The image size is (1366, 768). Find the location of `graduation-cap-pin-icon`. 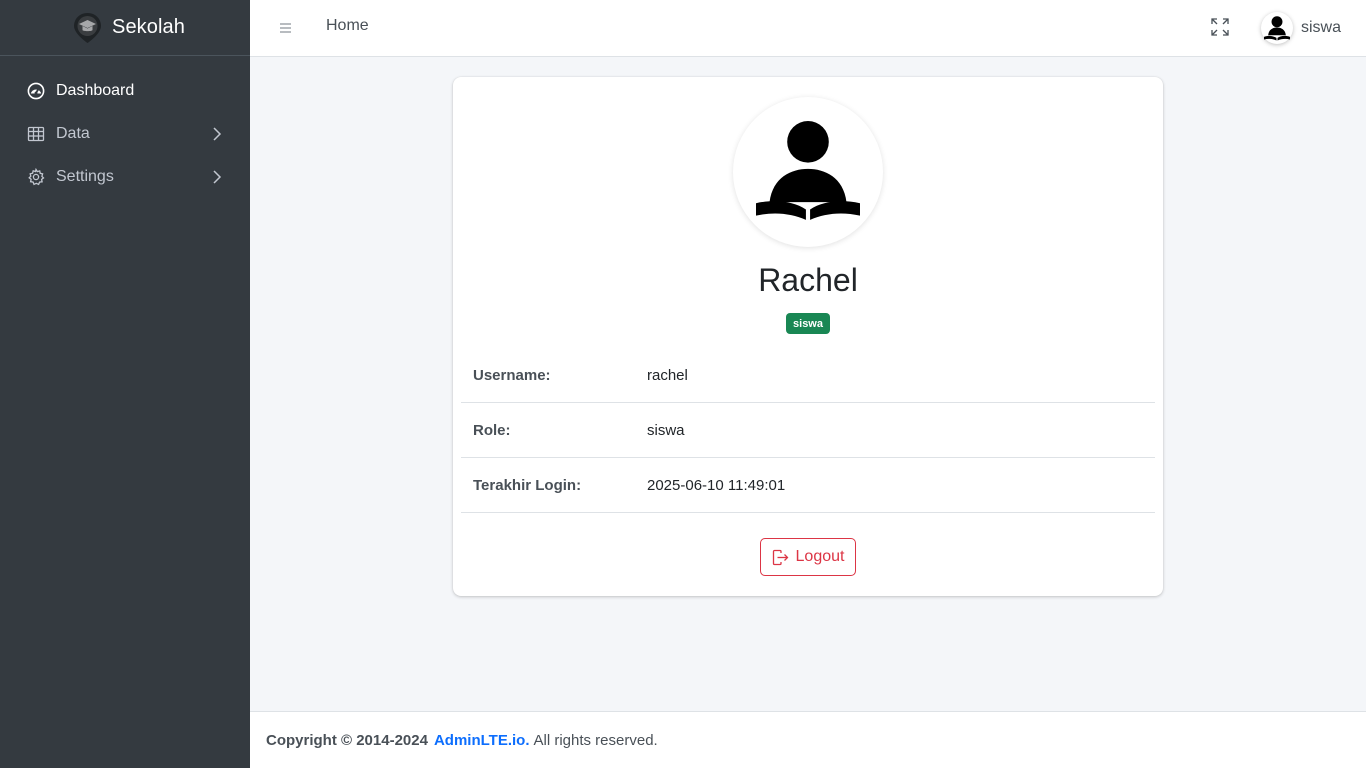

graduation-cap-pin-icon is located at coordinates (87, 27).